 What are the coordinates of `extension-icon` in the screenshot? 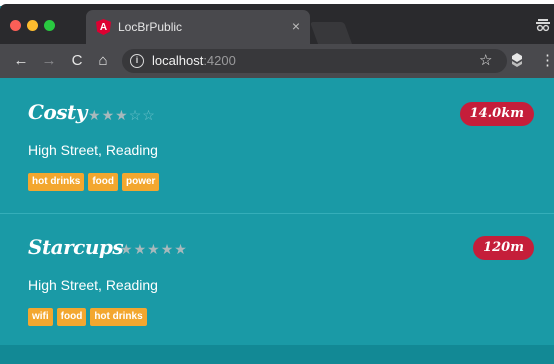 It's located at (517, 61).